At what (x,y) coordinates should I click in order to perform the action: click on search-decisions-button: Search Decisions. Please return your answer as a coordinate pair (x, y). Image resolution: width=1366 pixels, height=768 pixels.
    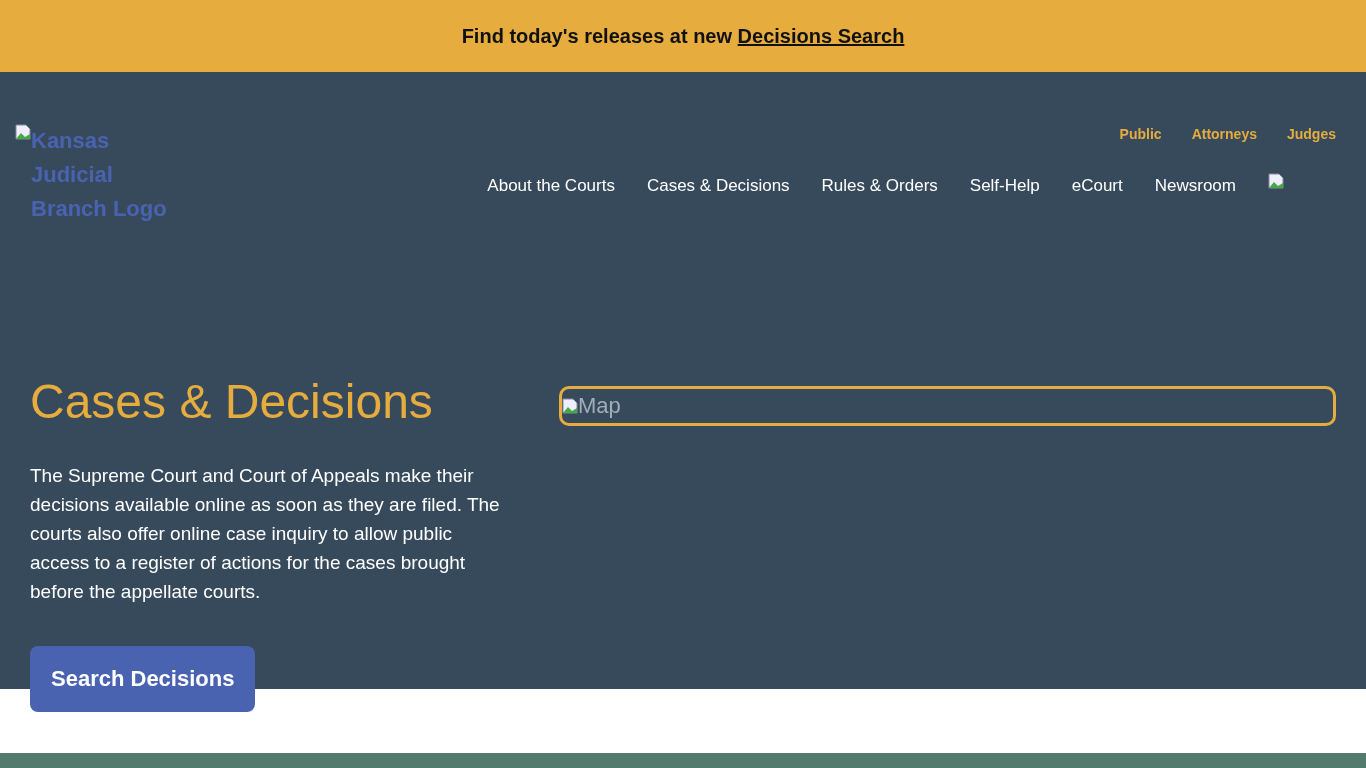
    Looking at the image, I should click on (143, 679).